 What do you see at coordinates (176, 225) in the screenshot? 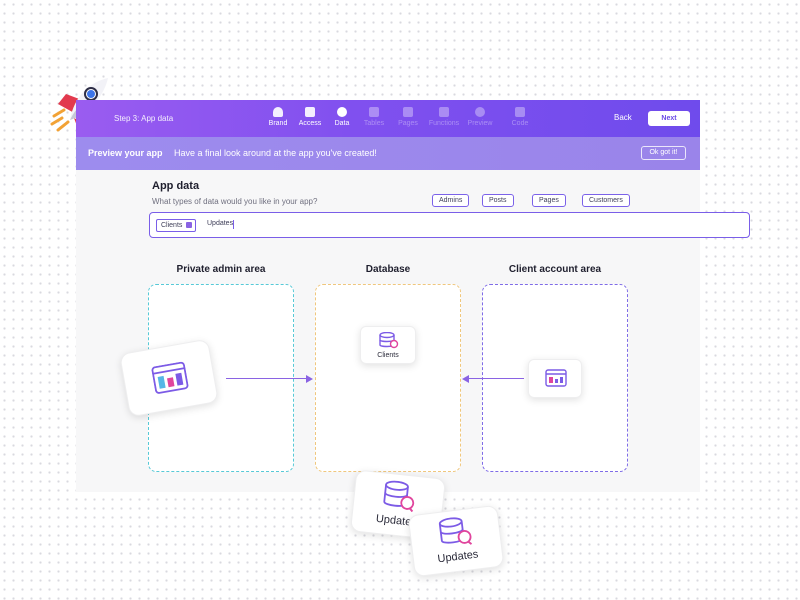
I see `tag-chip-clients: Clients` at bounding box center [176, 225].